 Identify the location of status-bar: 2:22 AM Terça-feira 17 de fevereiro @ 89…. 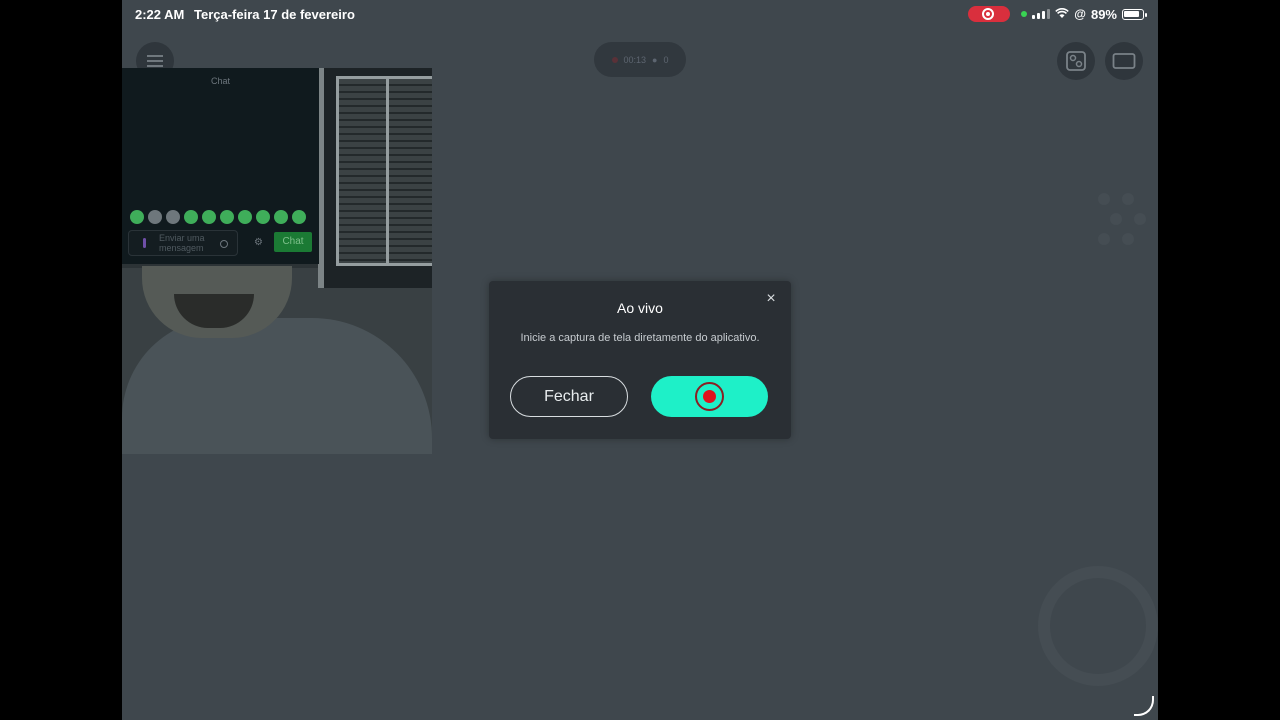
(640, 15).